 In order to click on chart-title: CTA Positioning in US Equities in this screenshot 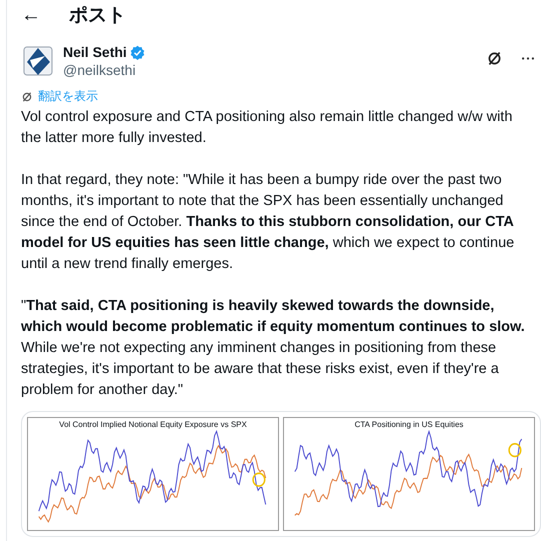, I will do `click(409, 424)`.